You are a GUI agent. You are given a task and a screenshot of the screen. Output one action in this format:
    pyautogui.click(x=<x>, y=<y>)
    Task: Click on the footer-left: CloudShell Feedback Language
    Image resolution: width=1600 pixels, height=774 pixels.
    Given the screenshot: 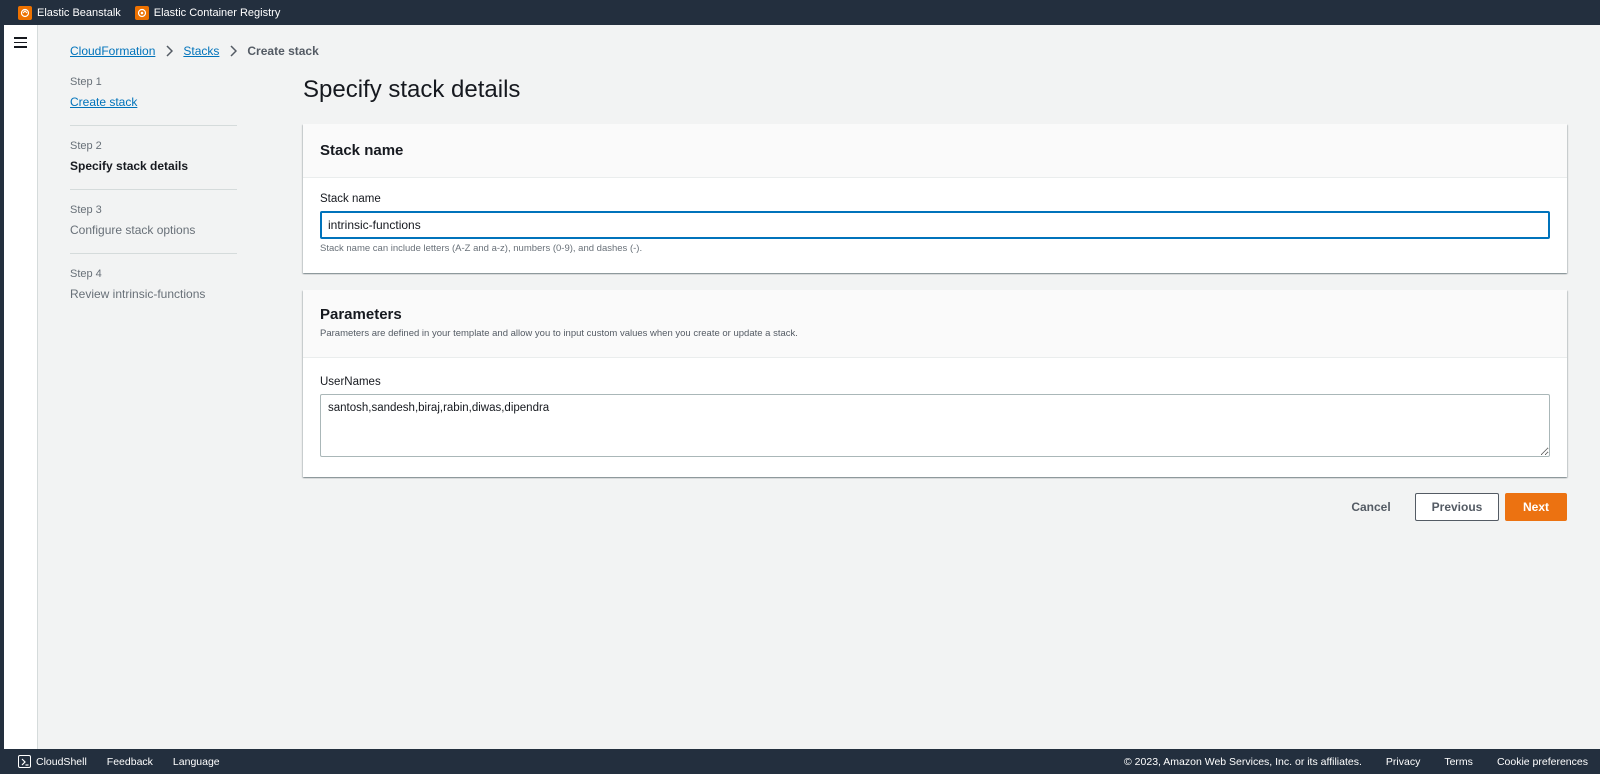 What is the action you would take?
    pyautogui.click(x=119, y=761)
    